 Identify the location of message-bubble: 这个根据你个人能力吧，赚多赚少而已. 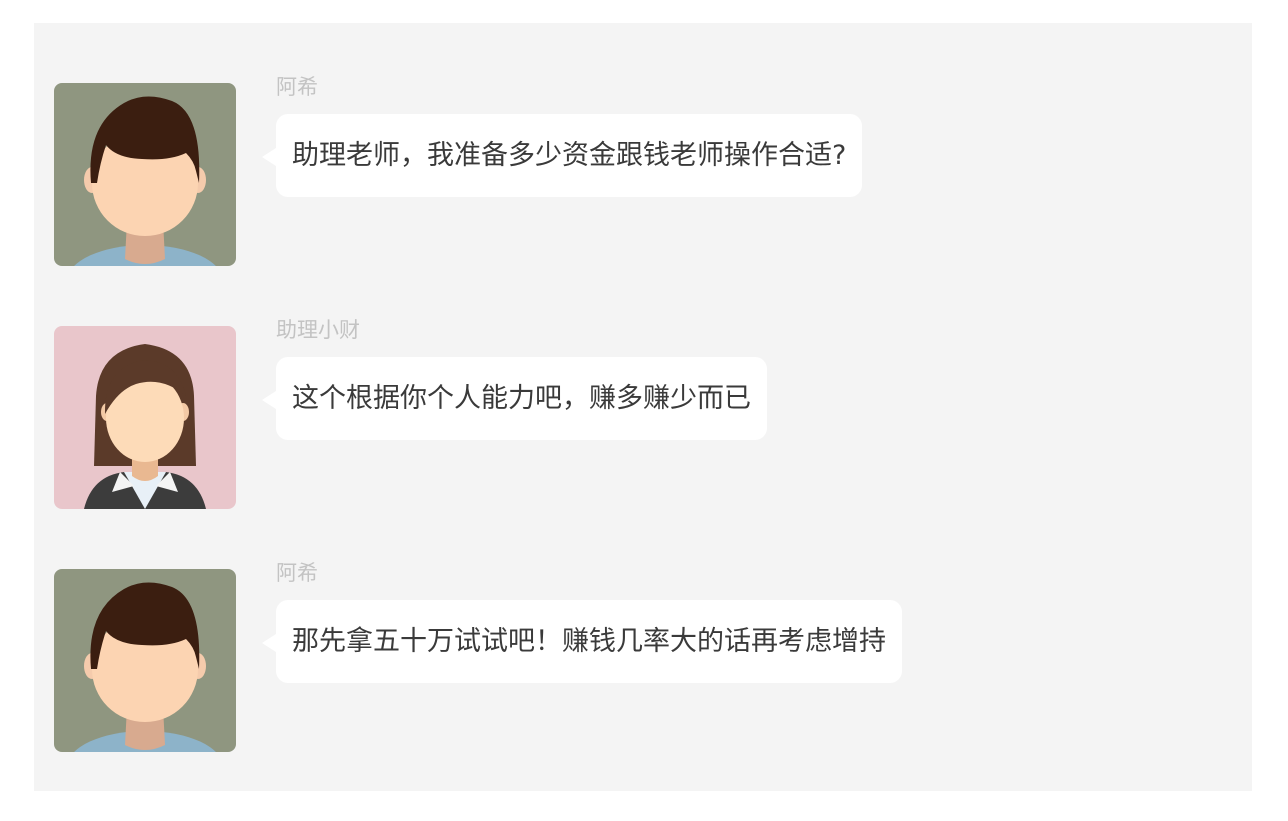
(514, 398).